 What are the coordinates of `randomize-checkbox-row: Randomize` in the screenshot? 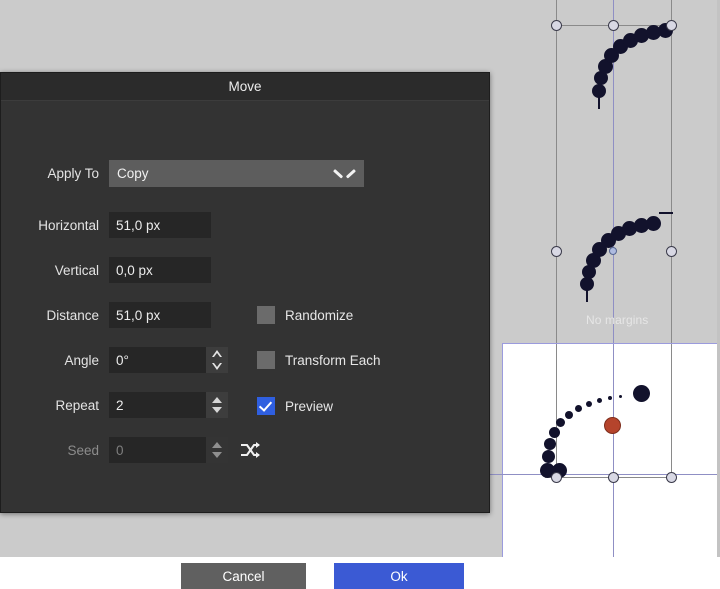 It's located at (305, 315).